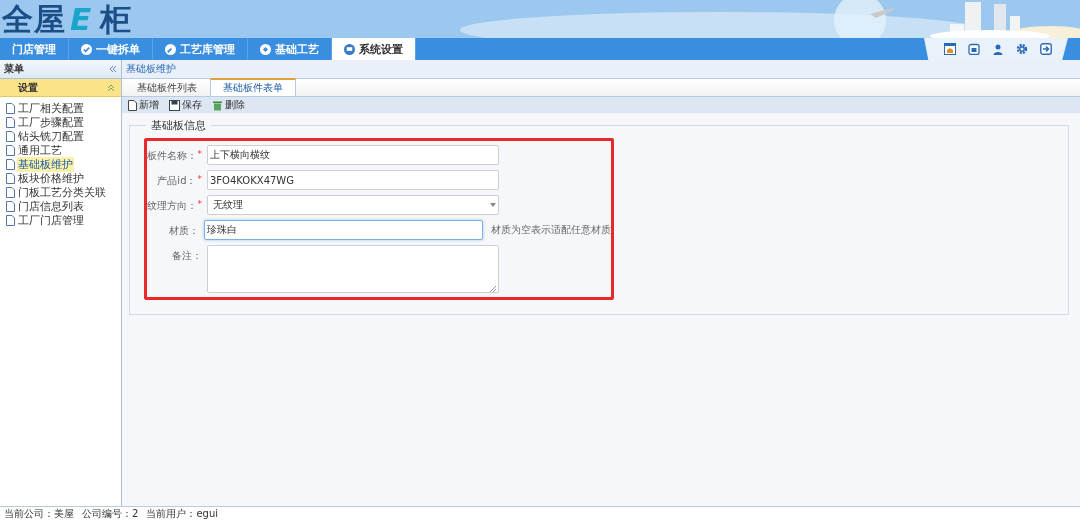 The height and width of the screenshot is (520, 1080). Describe the element at coordinates (974, 49) in the screenshot. I see `calendar-icon` at that location.